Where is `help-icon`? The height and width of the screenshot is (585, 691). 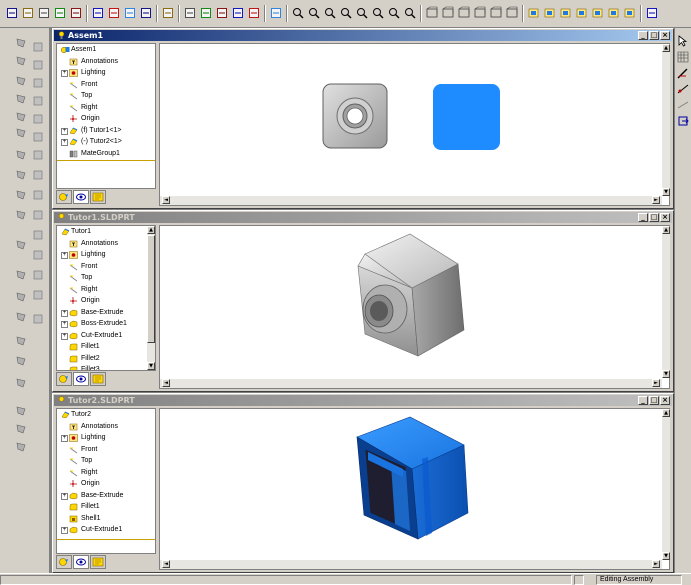 help-icon is located at coordinates (276, 13).